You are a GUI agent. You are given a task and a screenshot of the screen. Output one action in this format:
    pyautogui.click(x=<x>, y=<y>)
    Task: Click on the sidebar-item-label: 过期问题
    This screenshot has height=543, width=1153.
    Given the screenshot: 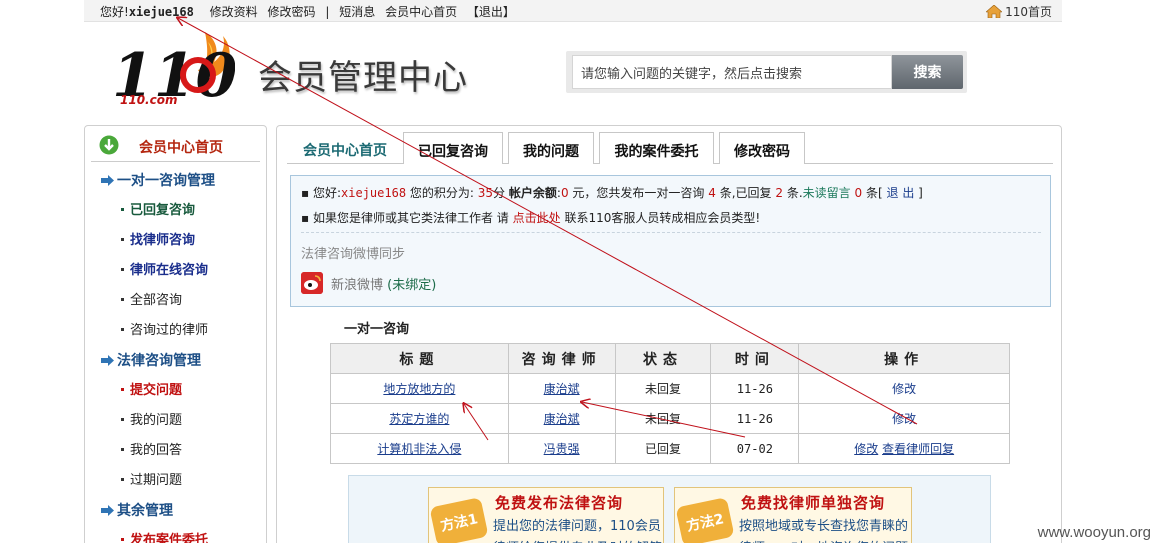 What is the action you would take?
    pyautogui.click(x=156, y=480)
    